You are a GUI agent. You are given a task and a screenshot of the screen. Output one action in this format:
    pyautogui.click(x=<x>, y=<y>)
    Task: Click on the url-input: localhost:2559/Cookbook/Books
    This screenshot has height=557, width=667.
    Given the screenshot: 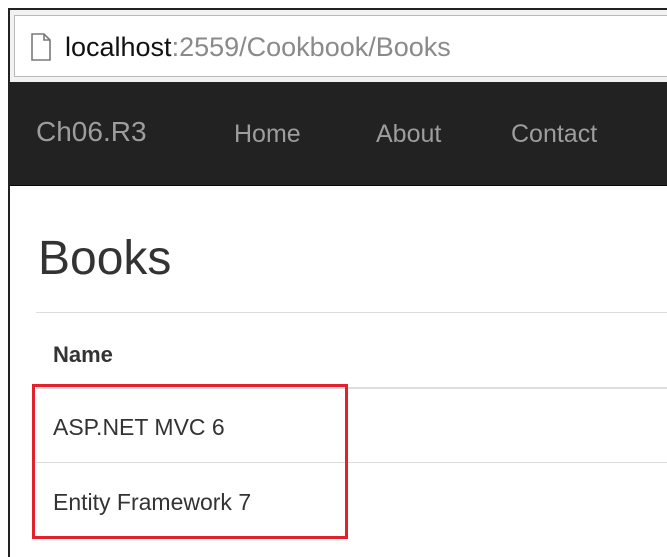 What is the action you would take?
    pyautogui.click(x=340, y=46)
    